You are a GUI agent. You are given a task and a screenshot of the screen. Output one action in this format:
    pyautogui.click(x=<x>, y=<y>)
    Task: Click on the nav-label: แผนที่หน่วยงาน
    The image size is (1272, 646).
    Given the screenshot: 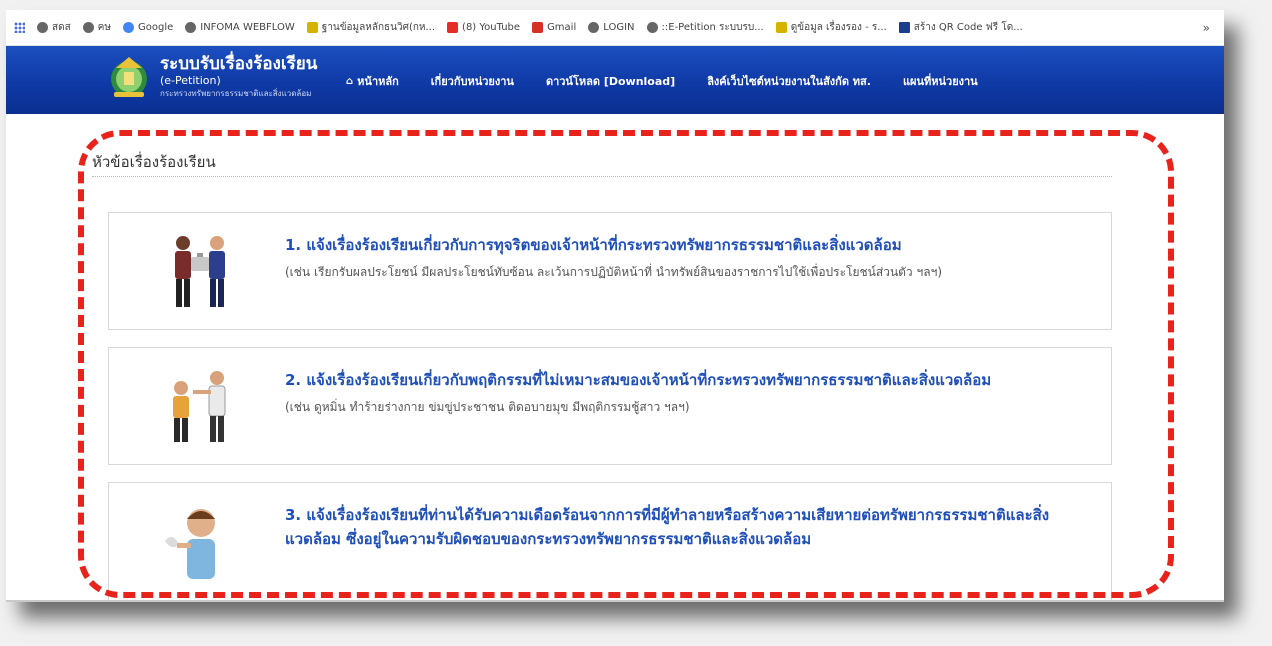 What is the action you would take?
    pyautogui.click(x=940, y=81)
    